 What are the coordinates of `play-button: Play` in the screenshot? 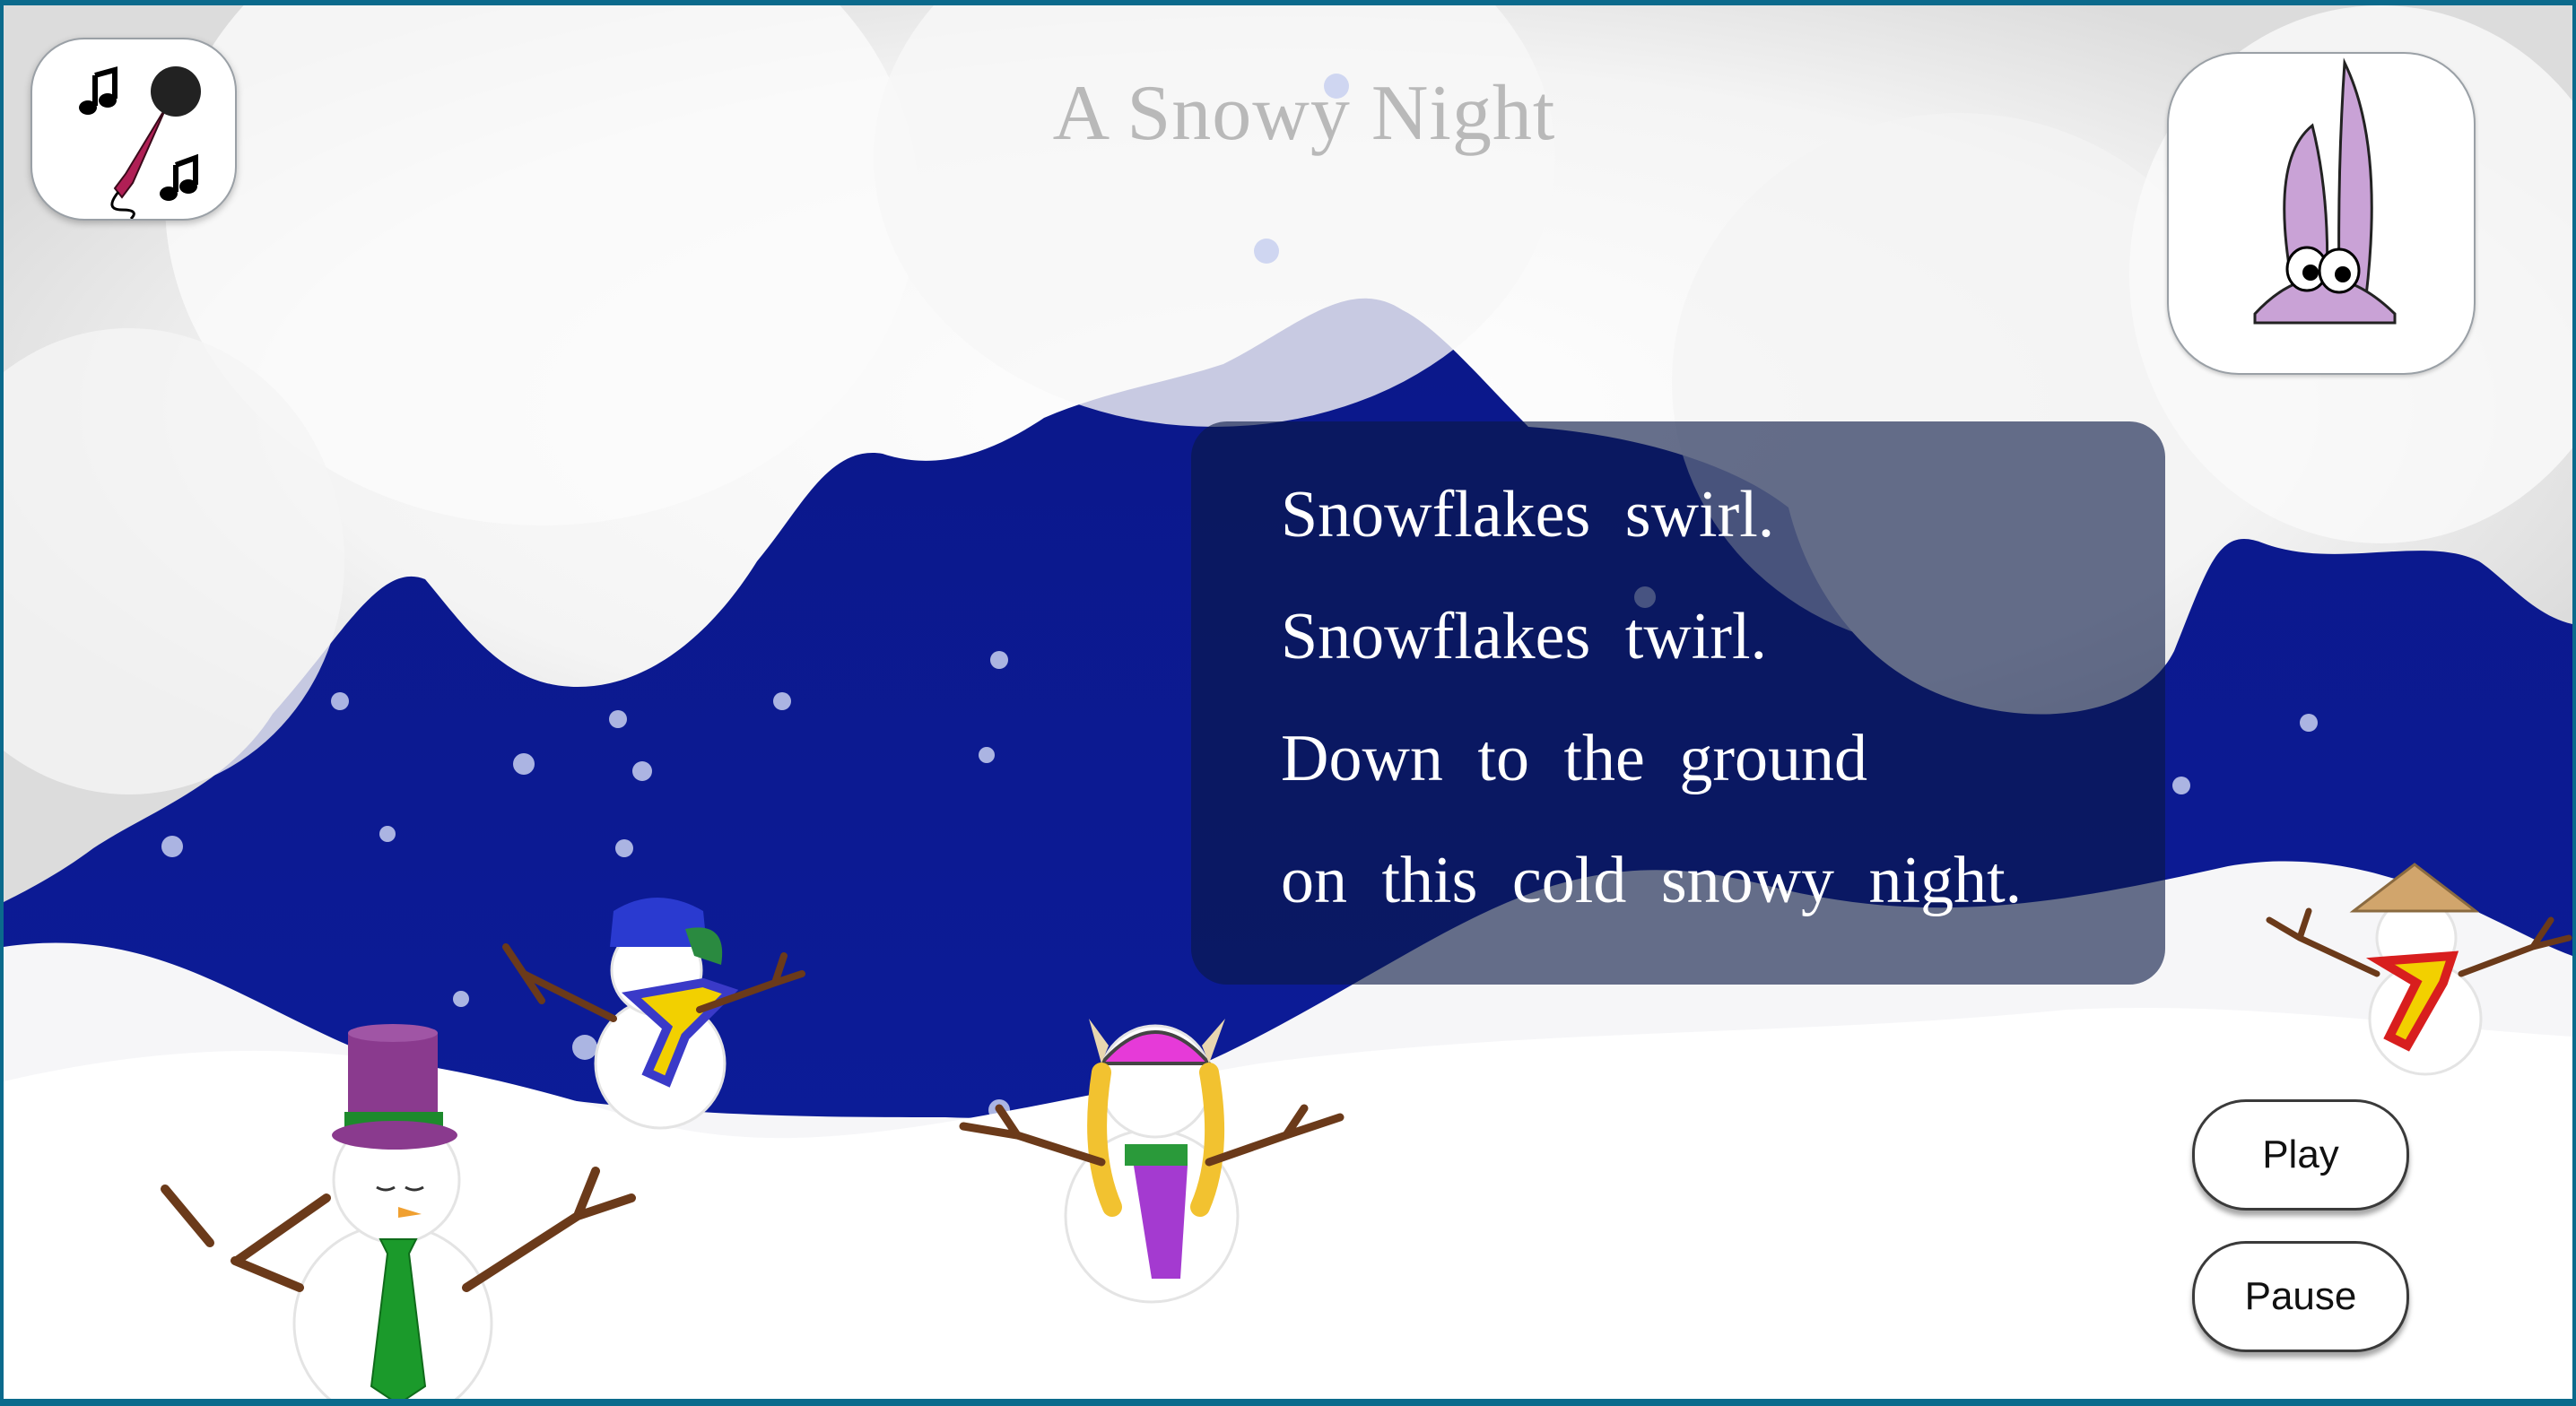 It's located at (2300, 1155).